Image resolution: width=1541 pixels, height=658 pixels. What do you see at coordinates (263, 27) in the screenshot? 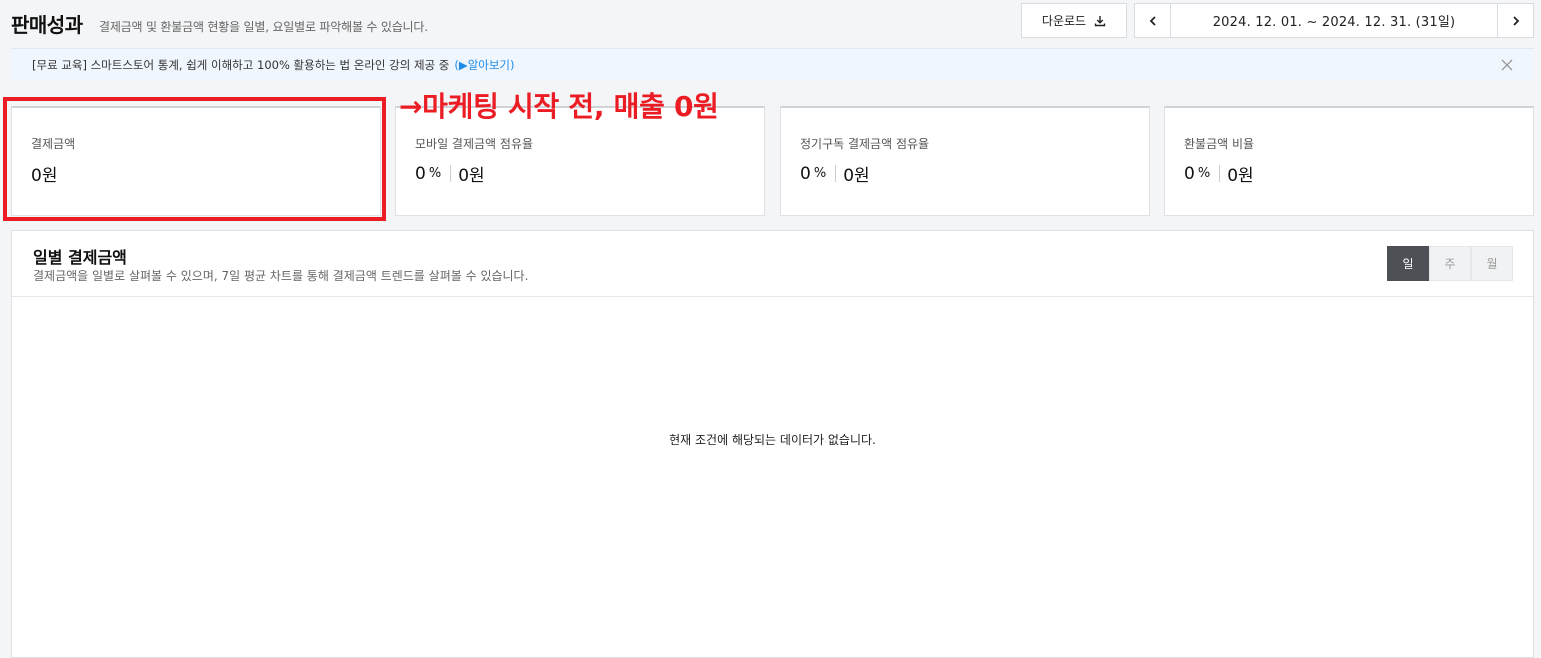
I see `page-description: 결제금액 및 환불금액 현황을 일별, 요일별로 파악해볼 수 있습니다.` at bounding box center [263, 27].